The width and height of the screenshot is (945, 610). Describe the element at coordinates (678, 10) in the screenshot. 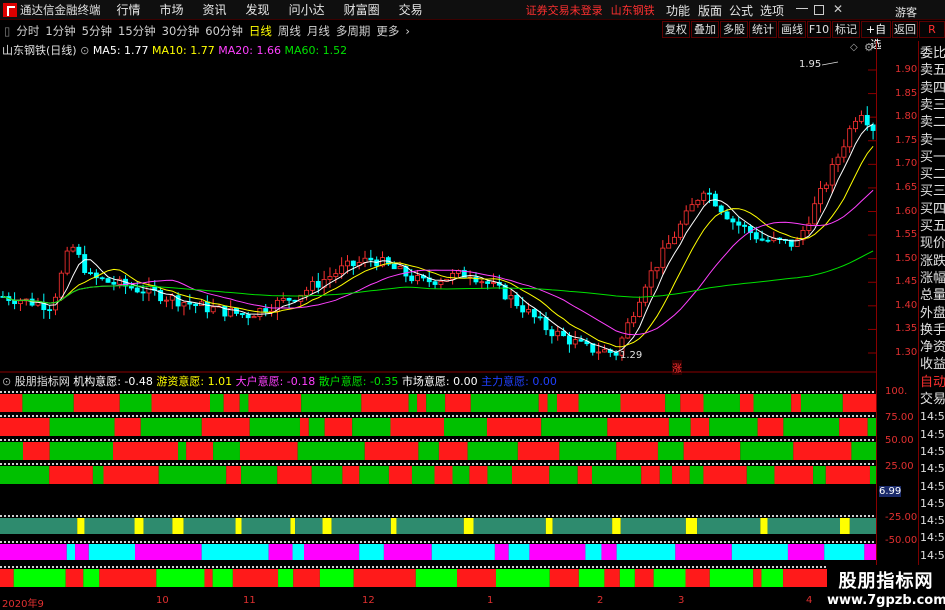

I see `menu-function: 功能` at that location.